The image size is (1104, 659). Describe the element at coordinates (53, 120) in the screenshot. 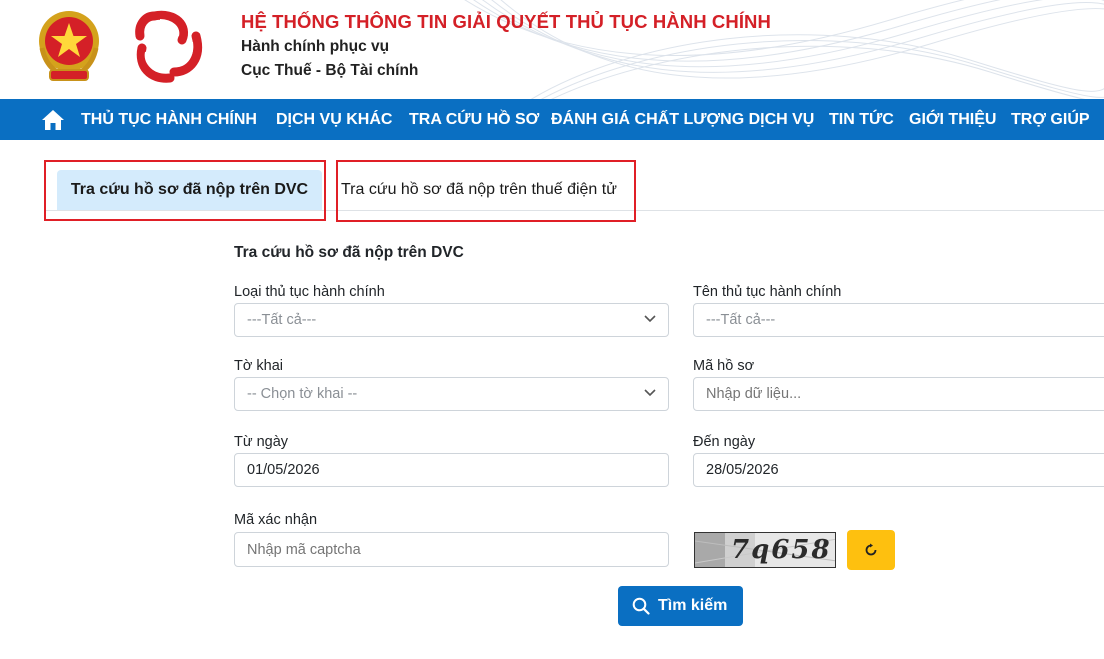

I see `home-icon` at that location.